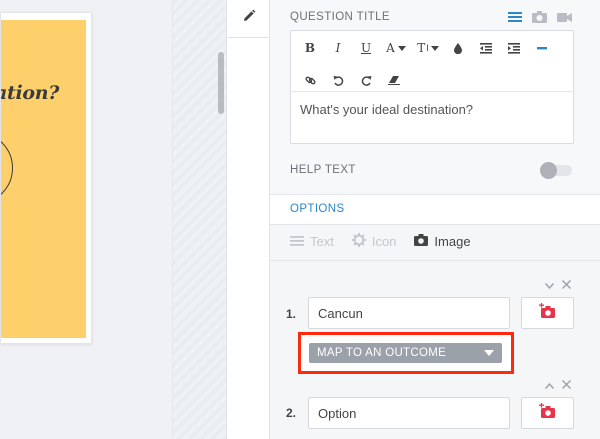 This screenshot has height=439, width=600. I want to click on caret-down-icon, so click(489, 353).